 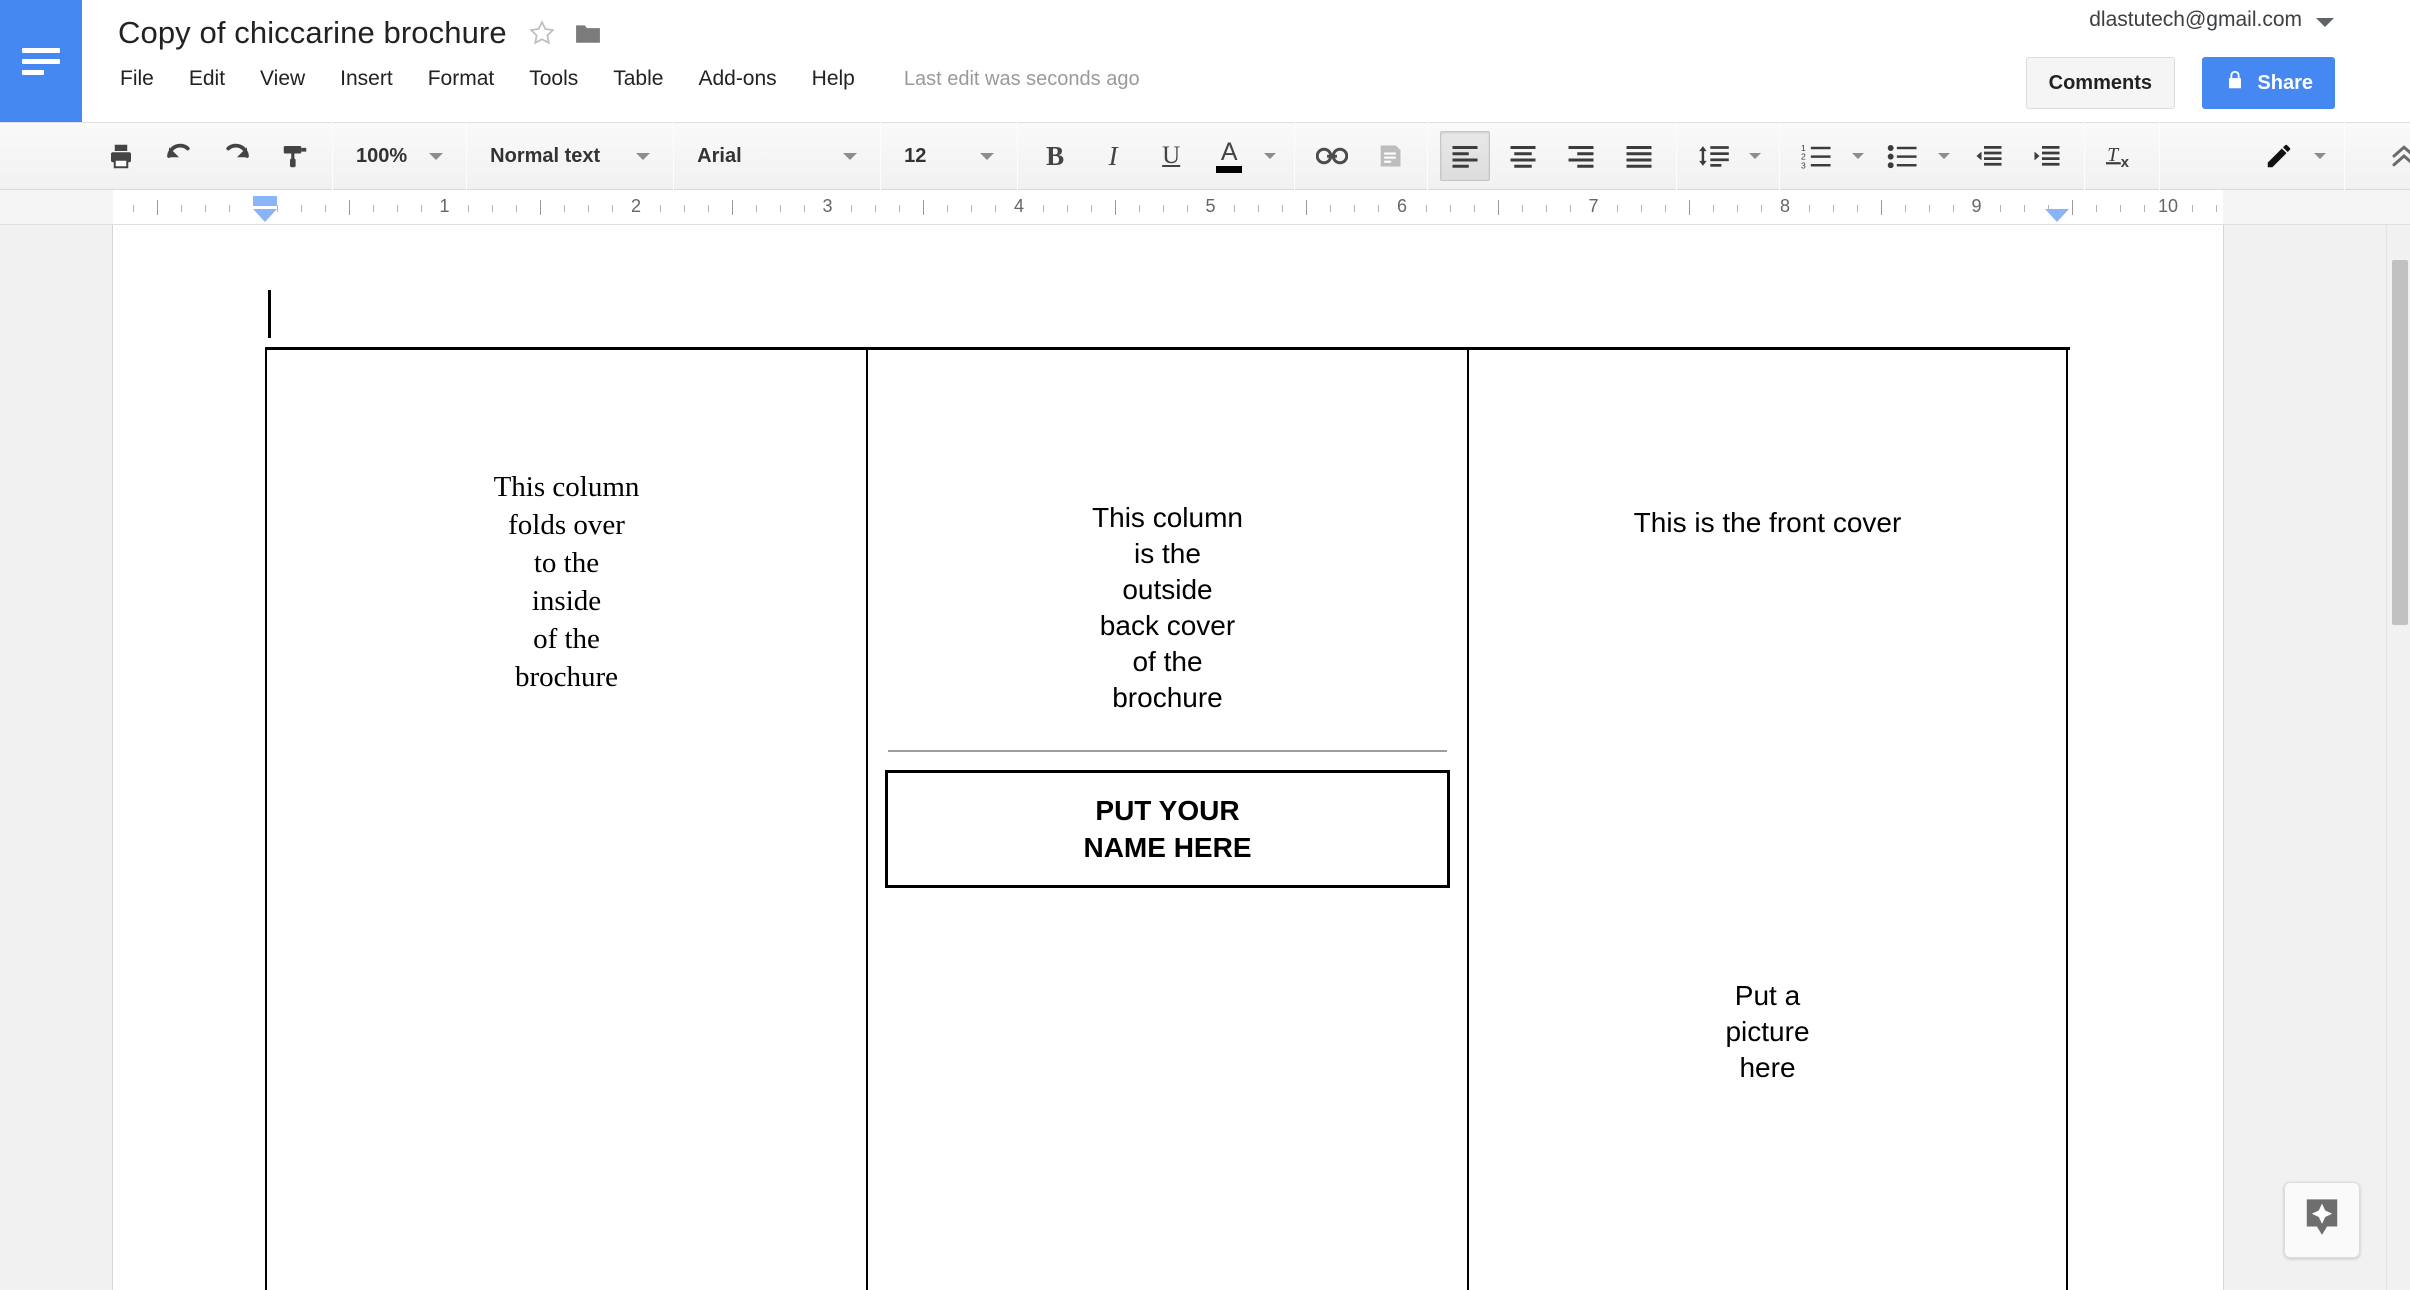 What do you see at coordinates (1167, 829) in the screenshot?
I see `name-placeholder-box: PUT YOUR NAME HERE` at bounding box center [1167, 829].